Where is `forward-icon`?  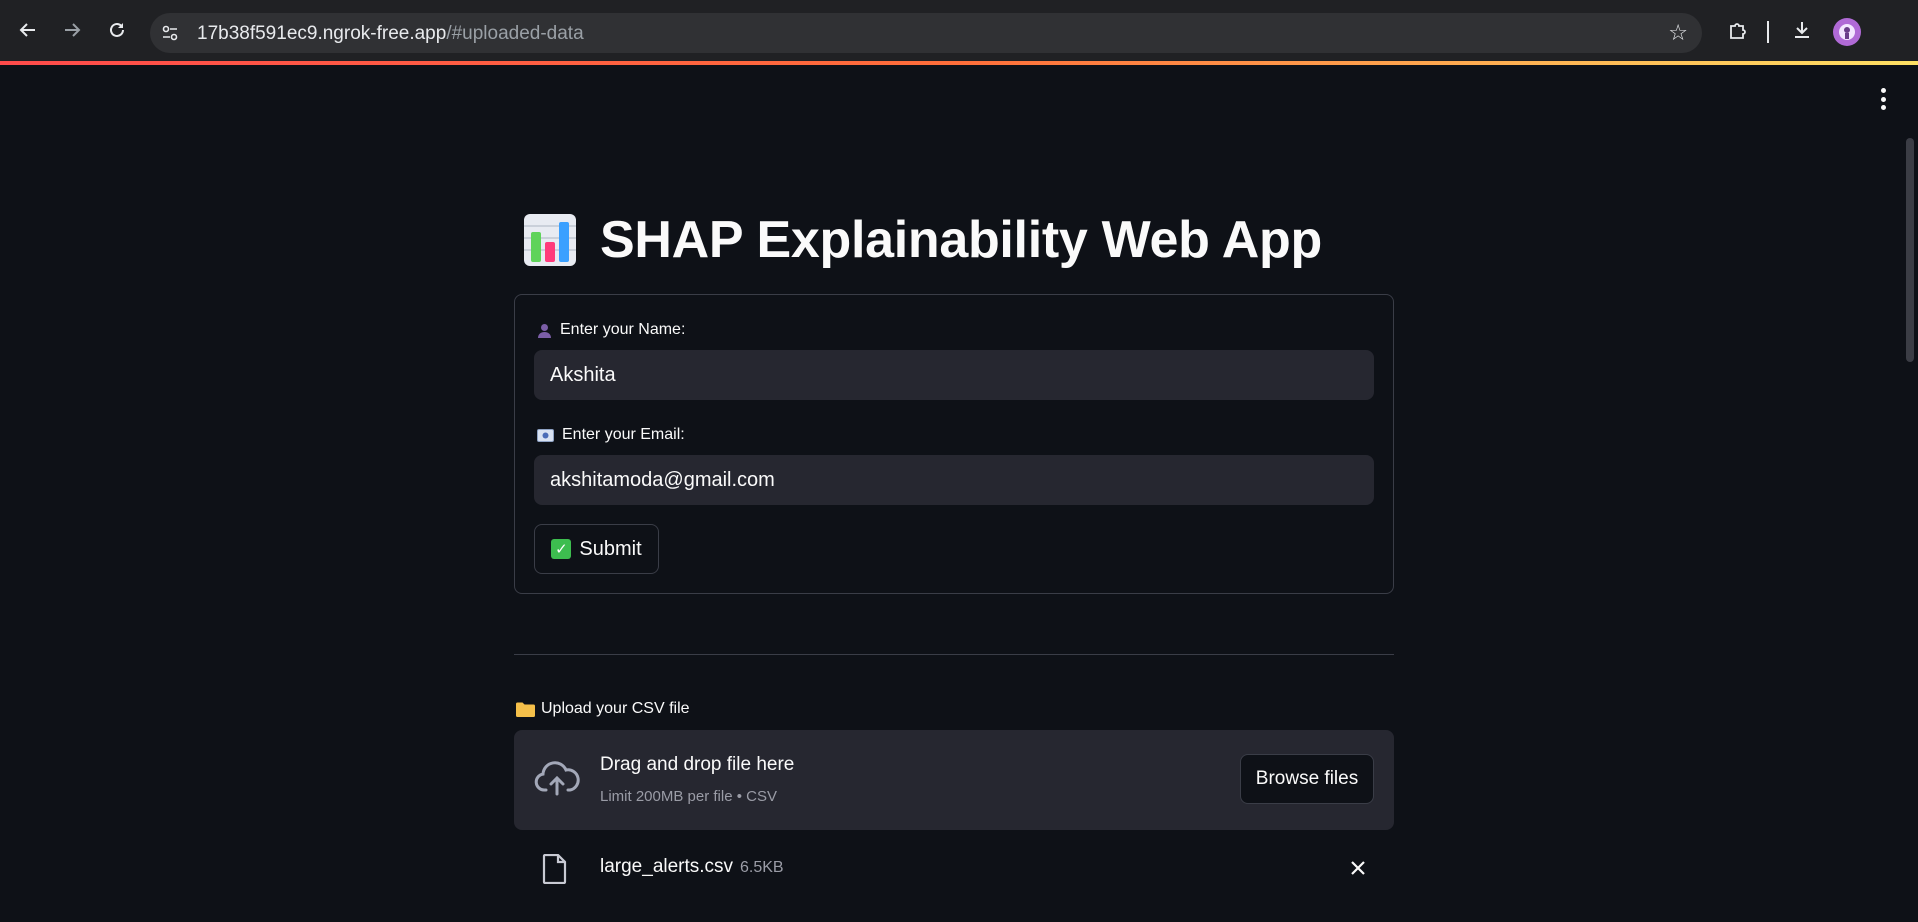
forward-icon is located at coordinates (72, 30).